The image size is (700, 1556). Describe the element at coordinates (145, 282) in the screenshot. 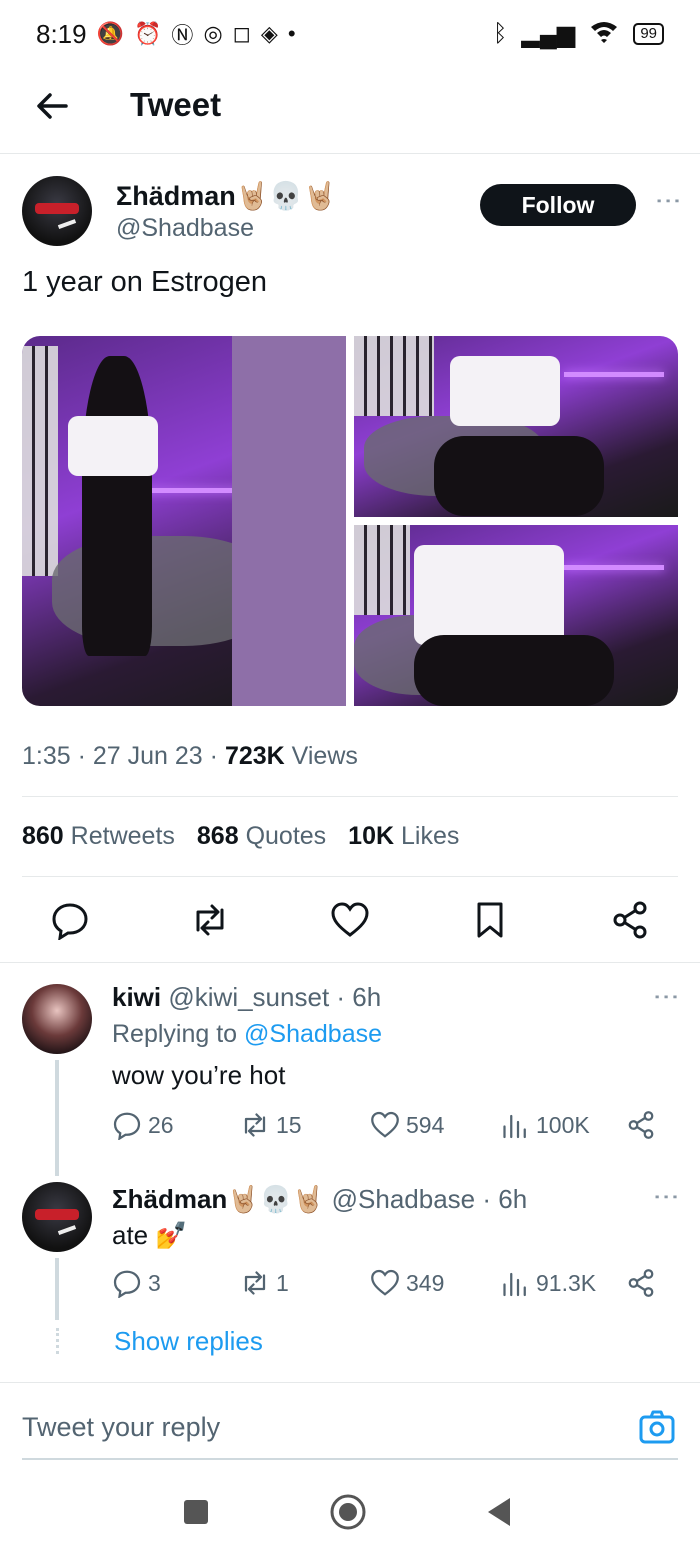

I see `tweet-text: 1 year on Estrogen` at that location.